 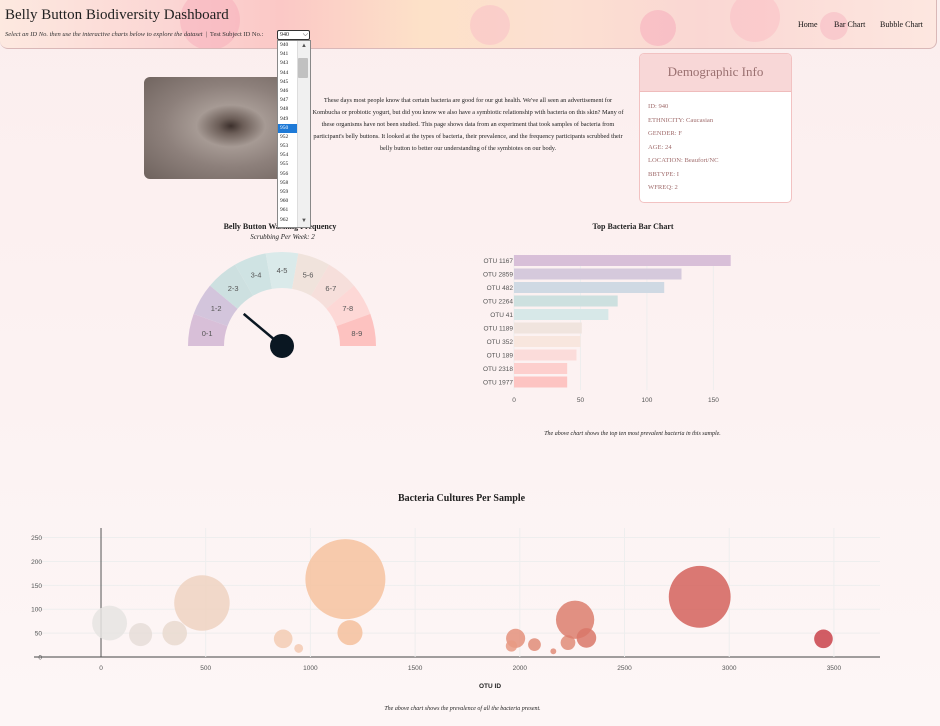 I want to click on bar-category-label: OTU 352, so click(x=500, y=342).